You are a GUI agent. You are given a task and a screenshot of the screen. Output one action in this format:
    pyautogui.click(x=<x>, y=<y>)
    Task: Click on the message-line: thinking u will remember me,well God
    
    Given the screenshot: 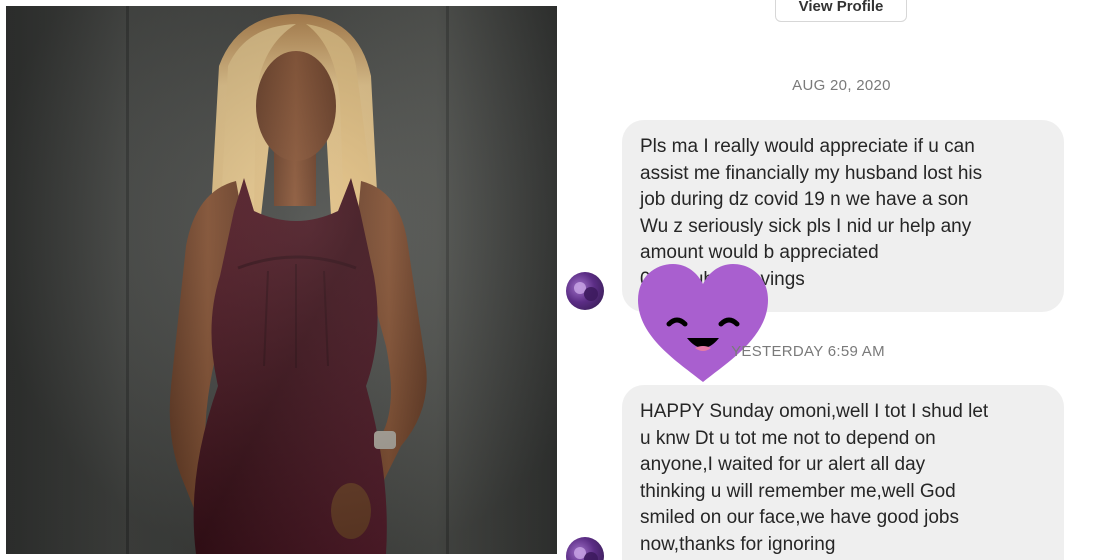 What is the action you would take?
    pyautogui.click(x=798, y=491)
    